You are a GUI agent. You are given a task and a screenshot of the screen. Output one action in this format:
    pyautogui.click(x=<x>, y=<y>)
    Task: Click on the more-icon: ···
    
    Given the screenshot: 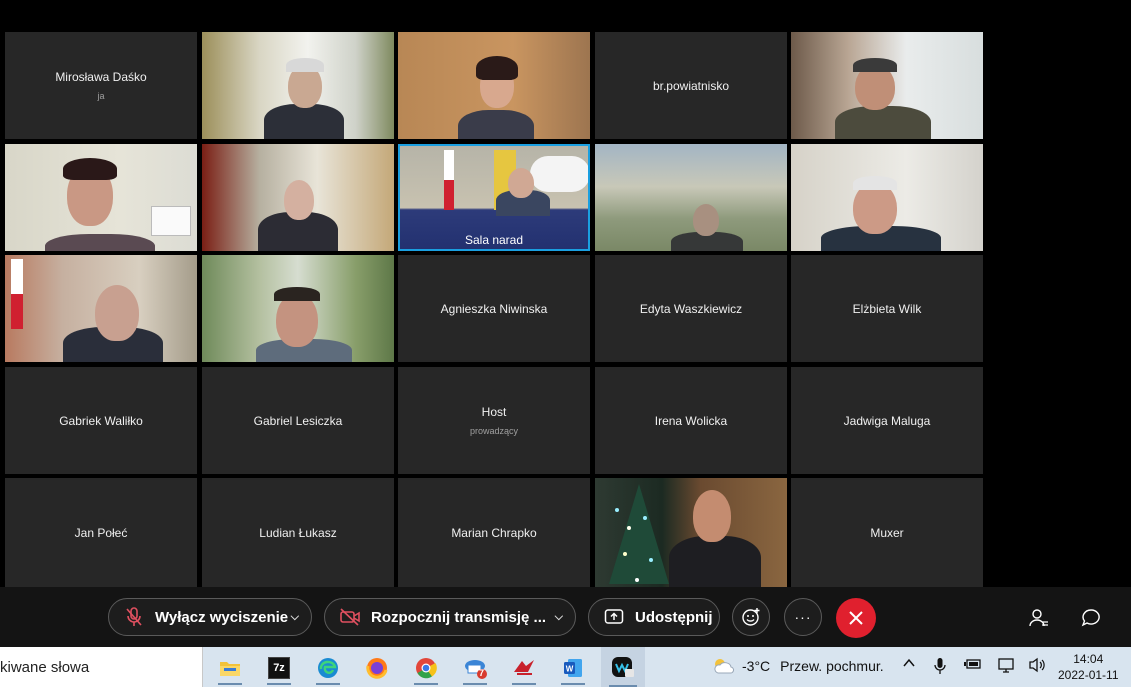 What is the action you would take?
    pyautogui.click(x=803, y=617)
    